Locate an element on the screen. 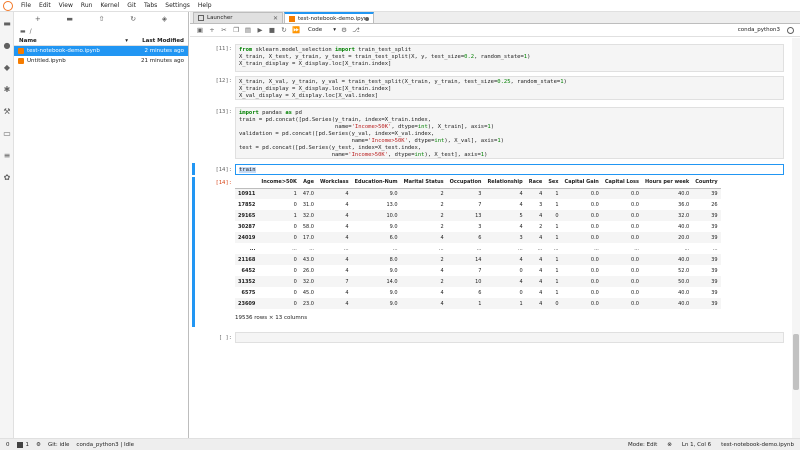 The width and height of the screenshot is (800, 450). breadcrumb: ▬ / is located at coordinates (101, 31).